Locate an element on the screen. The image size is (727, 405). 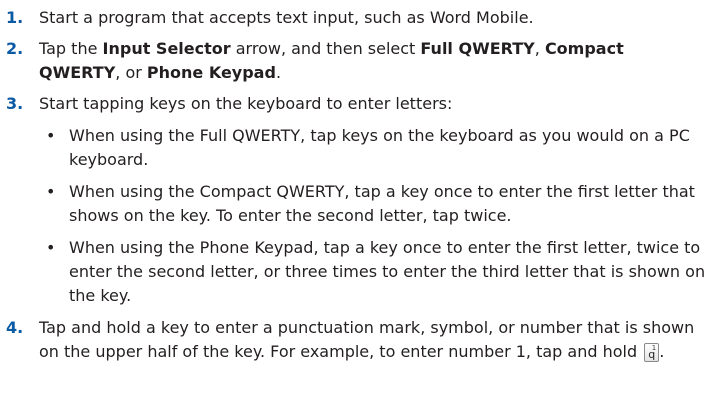
step-text-part: arrow, and then select is located at coordinates (325, 48).